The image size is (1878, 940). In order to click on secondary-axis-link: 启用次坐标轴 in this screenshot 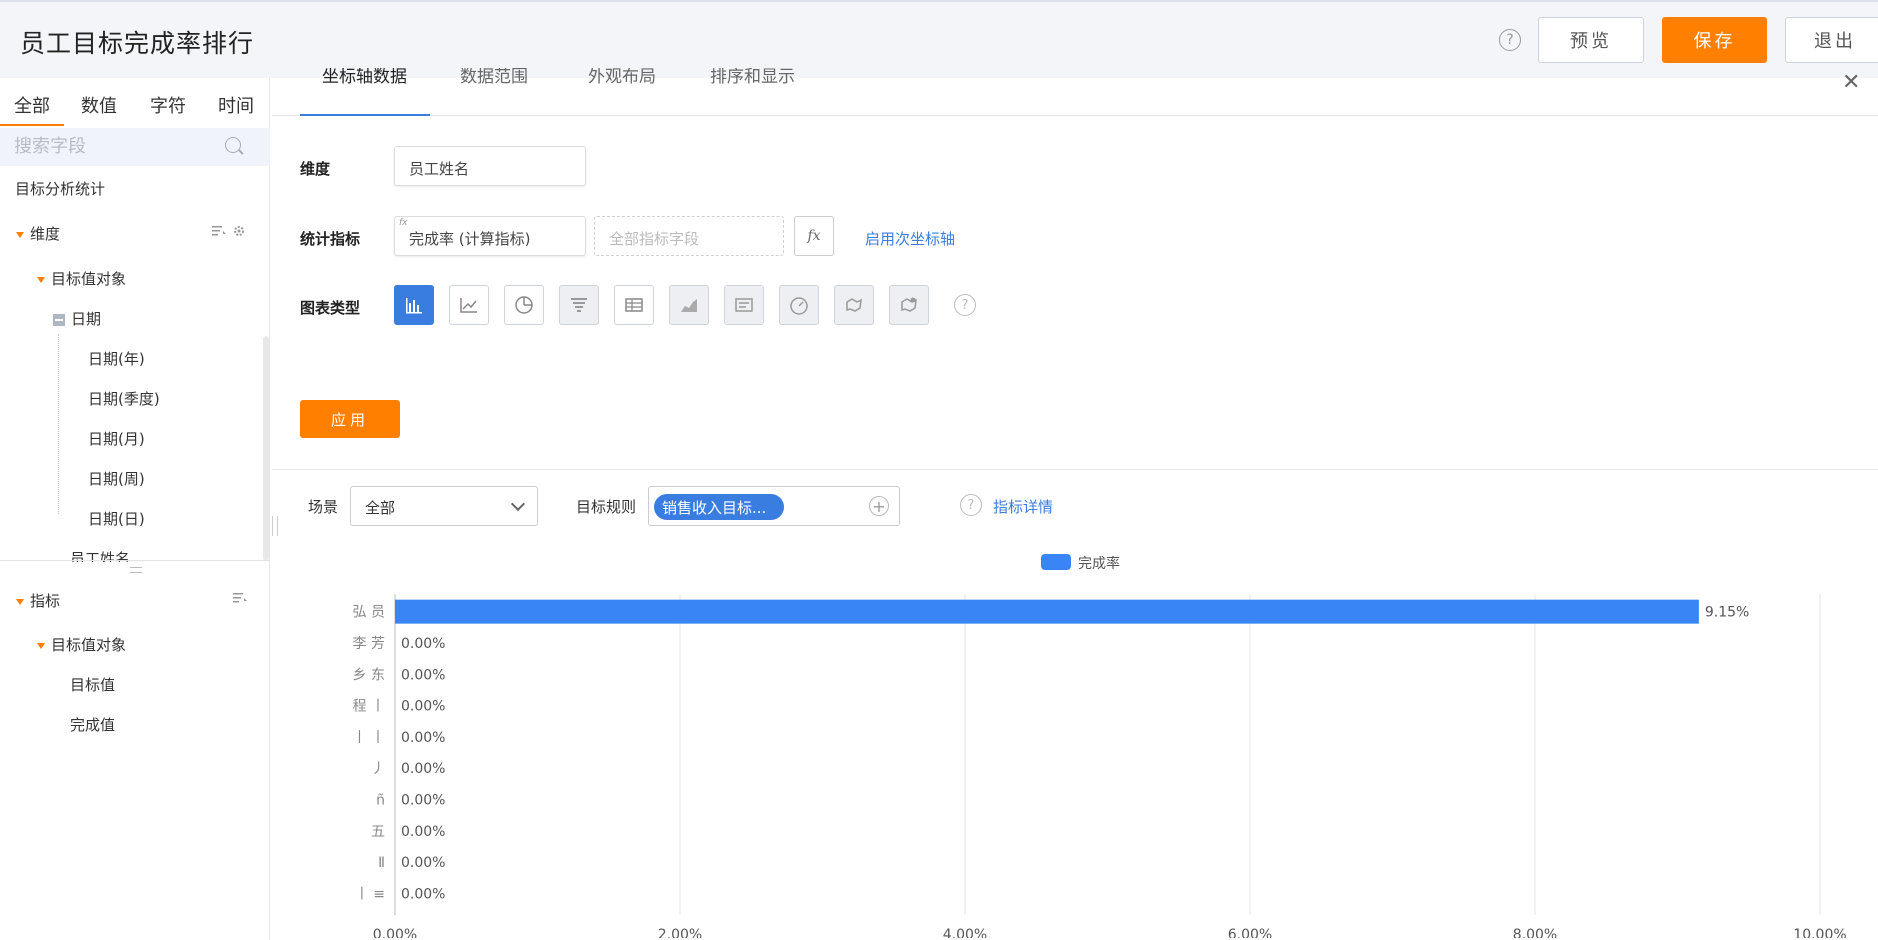, I will do `click(910, 238)`.